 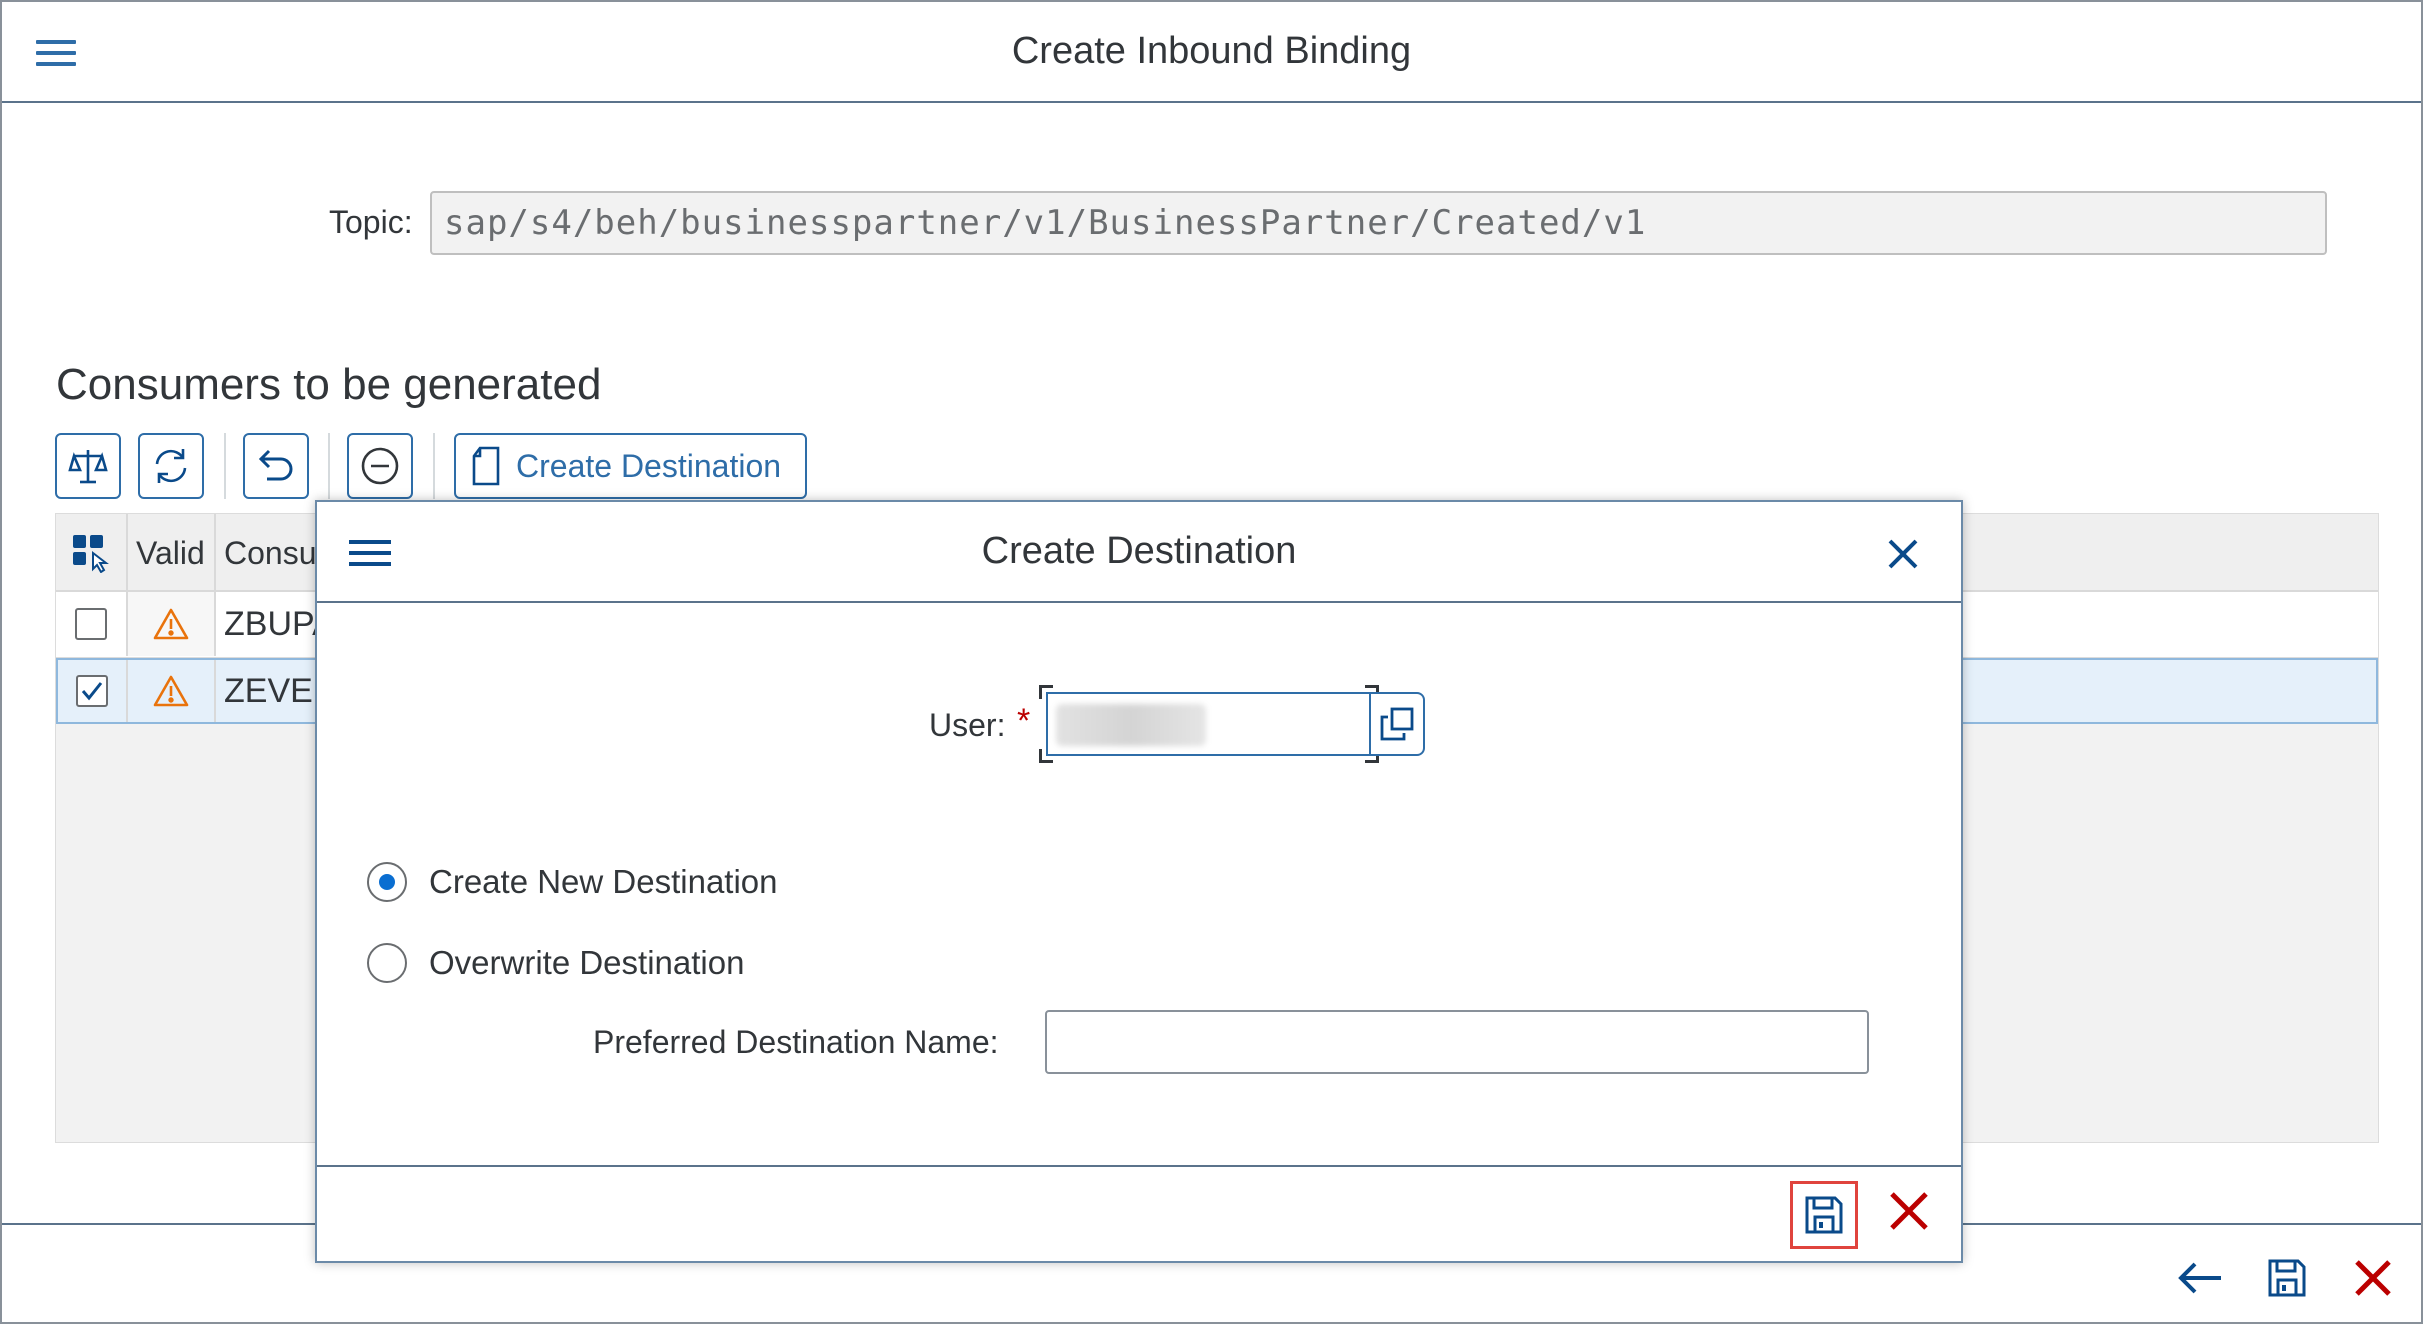 What do you see at coordinates (649, 465) in the screenshot?
I see `create-destination-label: Create Destination` at bounding box center [649, 465].